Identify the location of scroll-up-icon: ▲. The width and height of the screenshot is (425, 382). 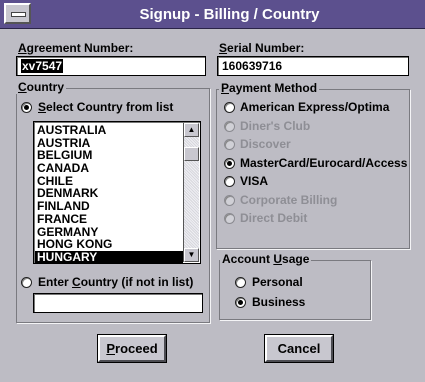
(191, 129).